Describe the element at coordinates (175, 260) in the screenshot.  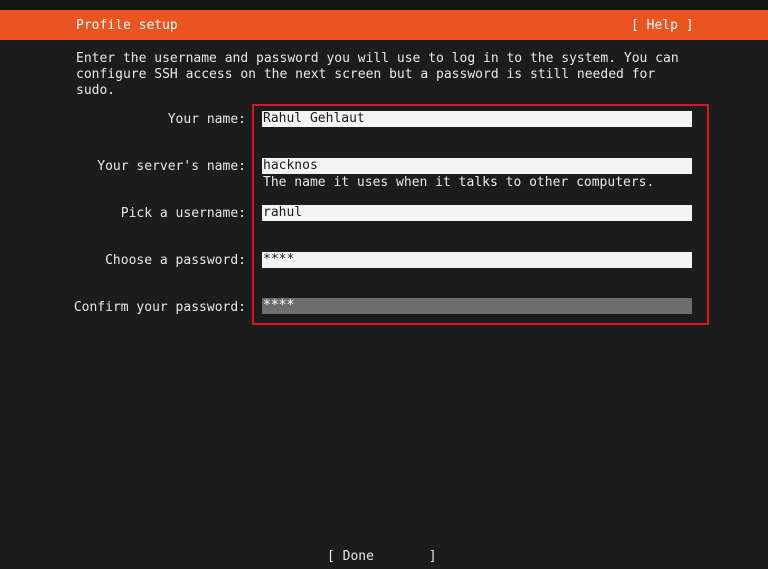
I see `password-label: Choose a password:` at that location.